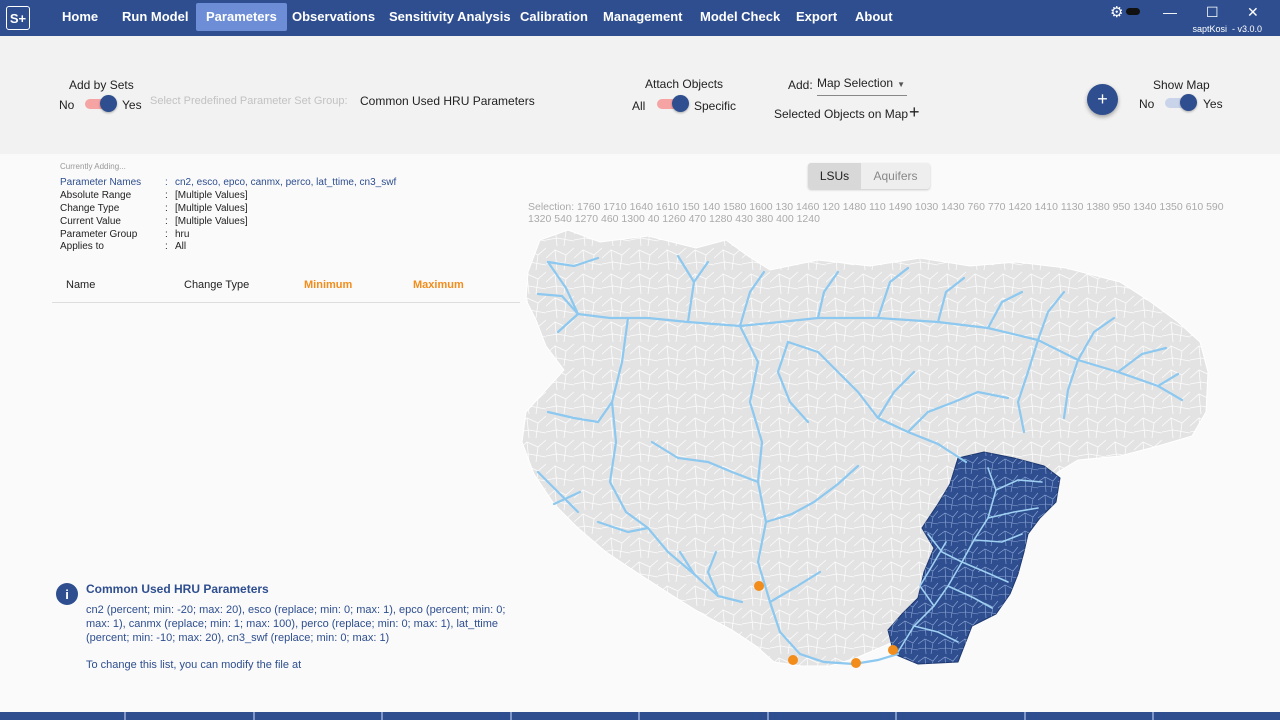 The image size is (1280, 720). I want to click on current-value: hru, so click(182, 234).